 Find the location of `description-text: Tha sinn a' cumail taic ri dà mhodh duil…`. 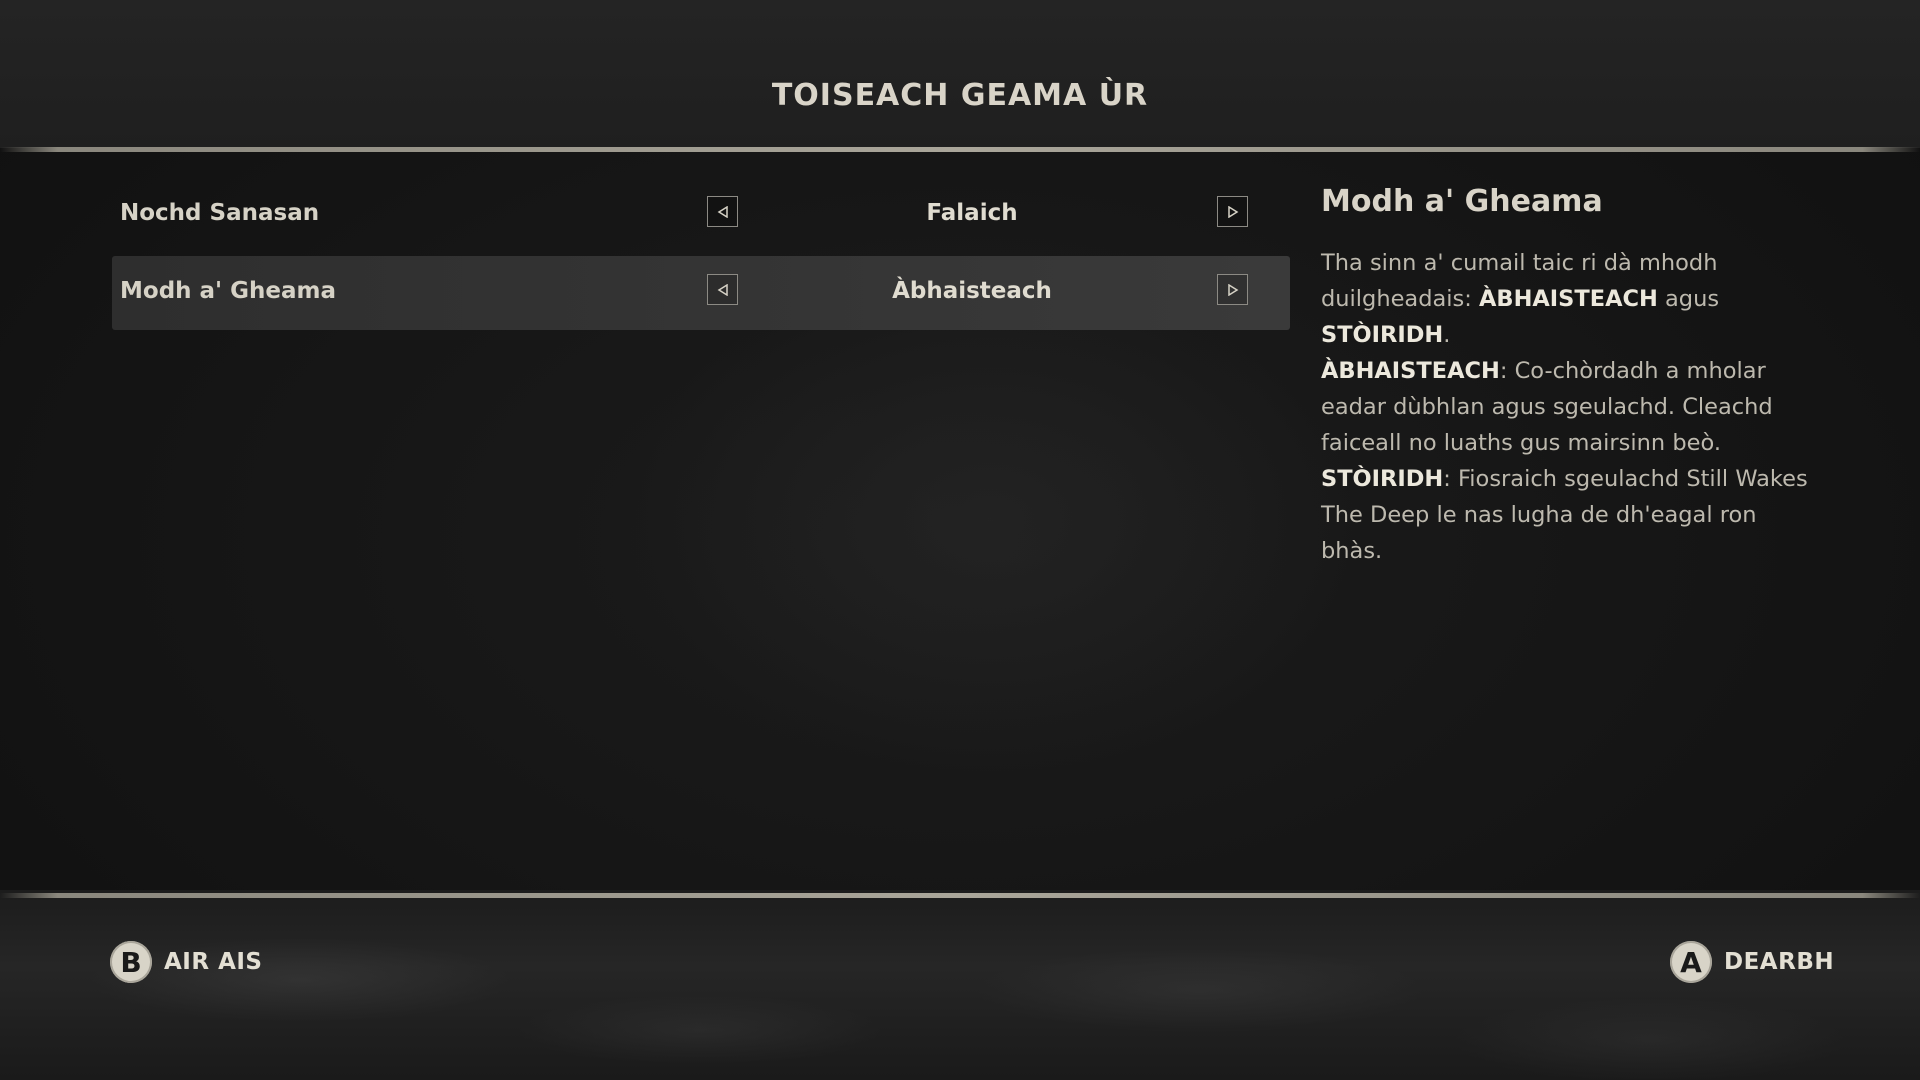

description-text: Tha sinn a' cumail taic ri dà mhodh duil… is located at coordinates (1571, 407).